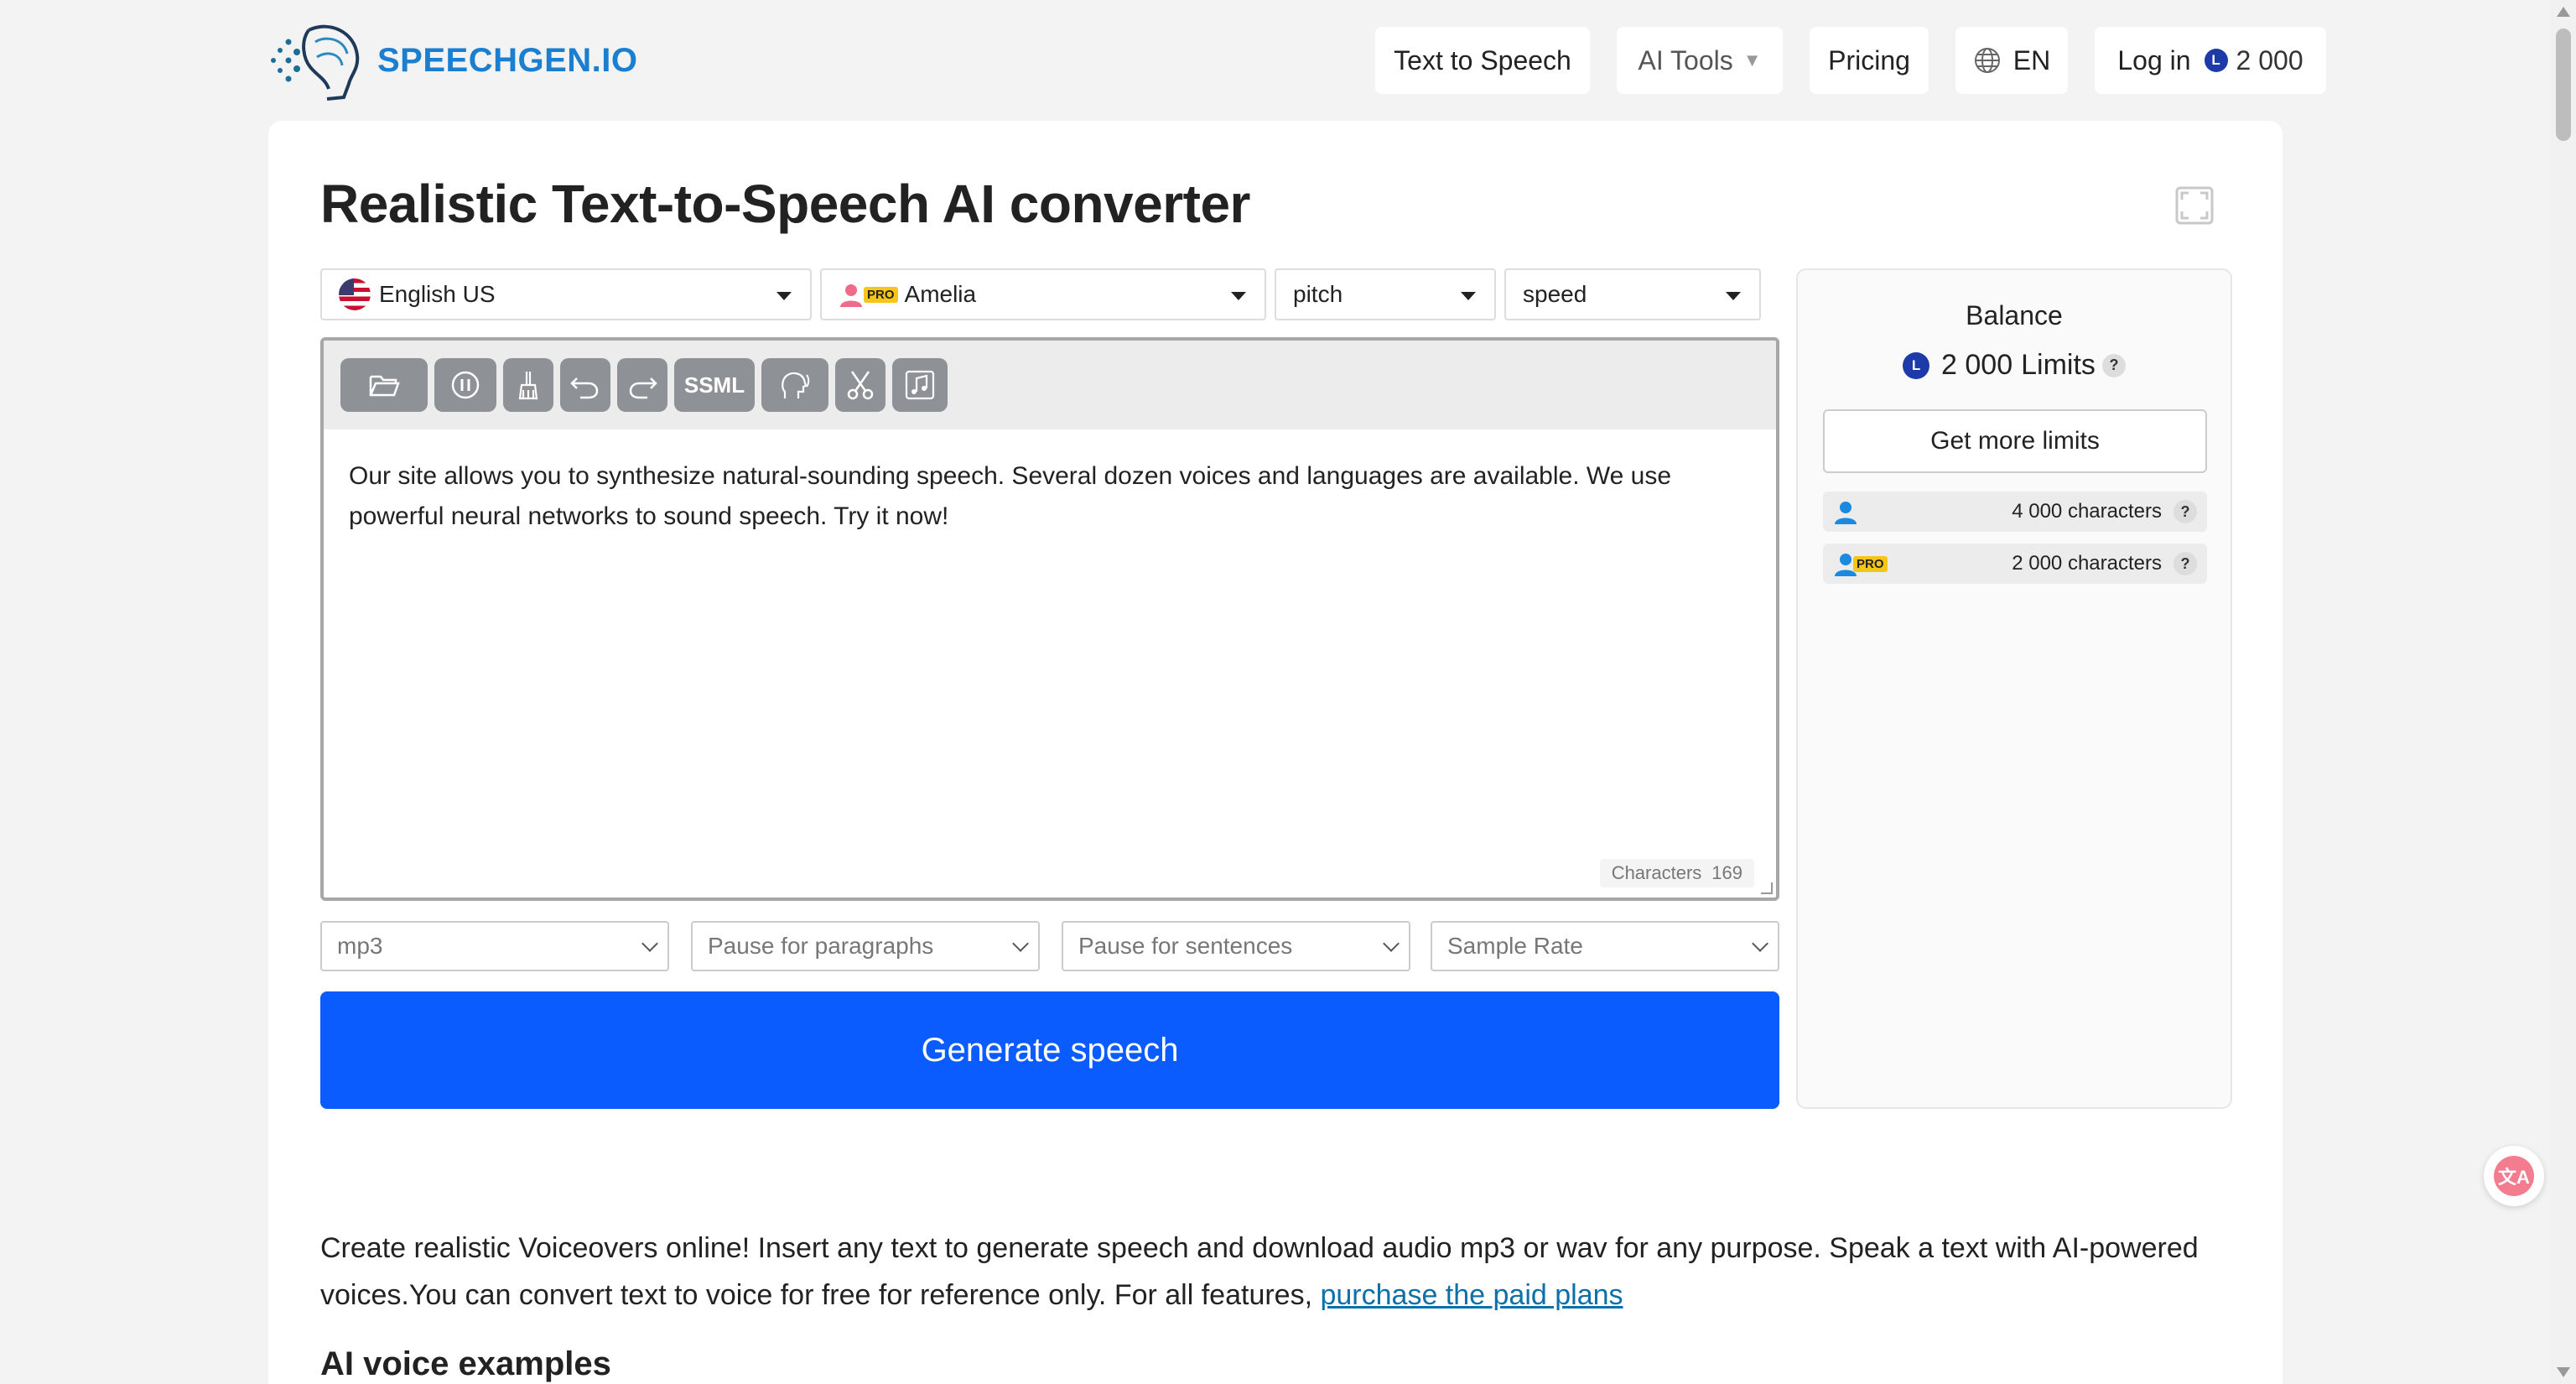  I want to click on limit-row-free: 4 000 characters ?, so click(2015, 512).